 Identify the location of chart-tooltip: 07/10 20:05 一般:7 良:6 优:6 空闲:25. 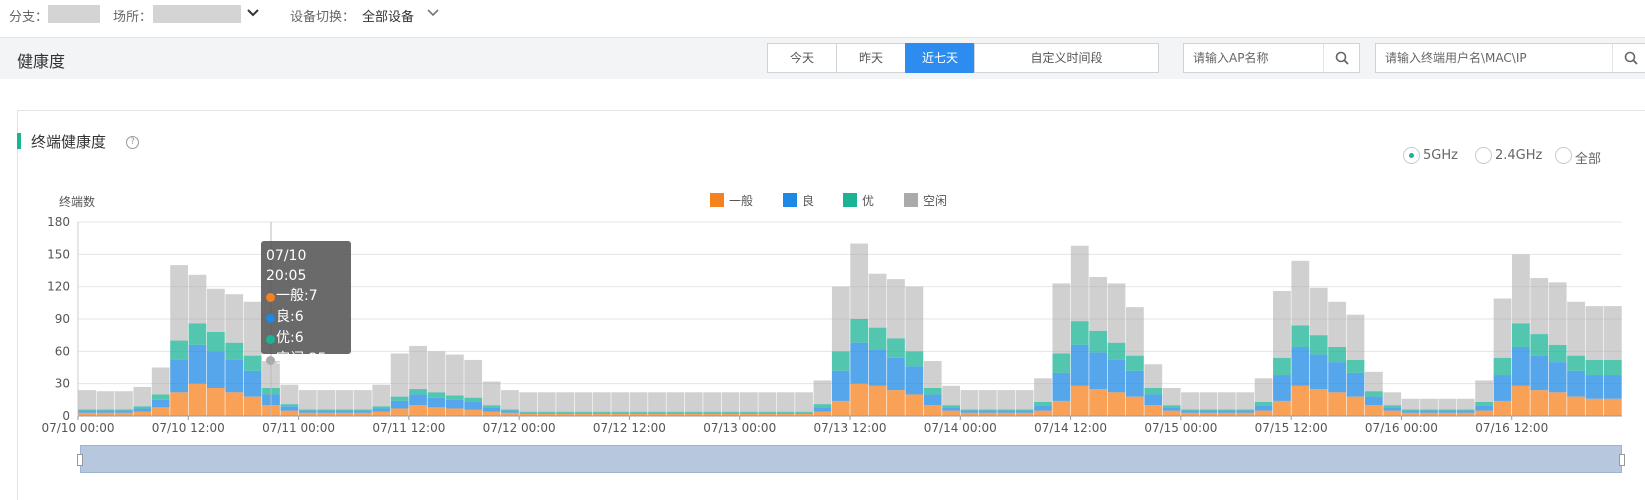
(306, 304).